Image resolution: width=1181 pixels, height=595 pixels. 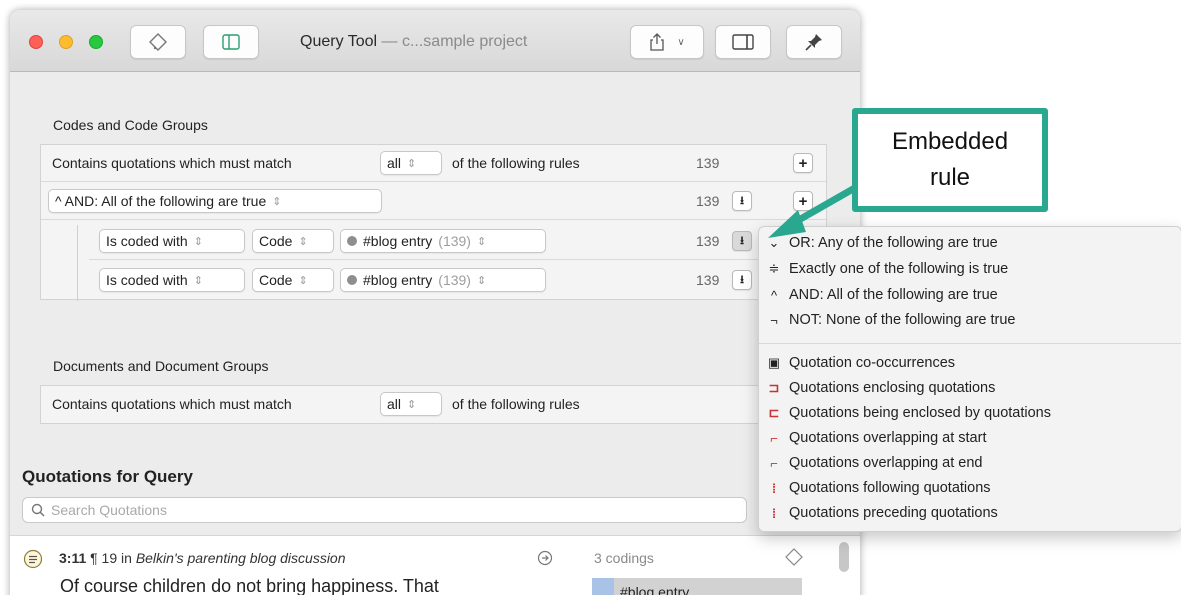 I want to click on code-value: #blog entry, so click(x=398, y=241).